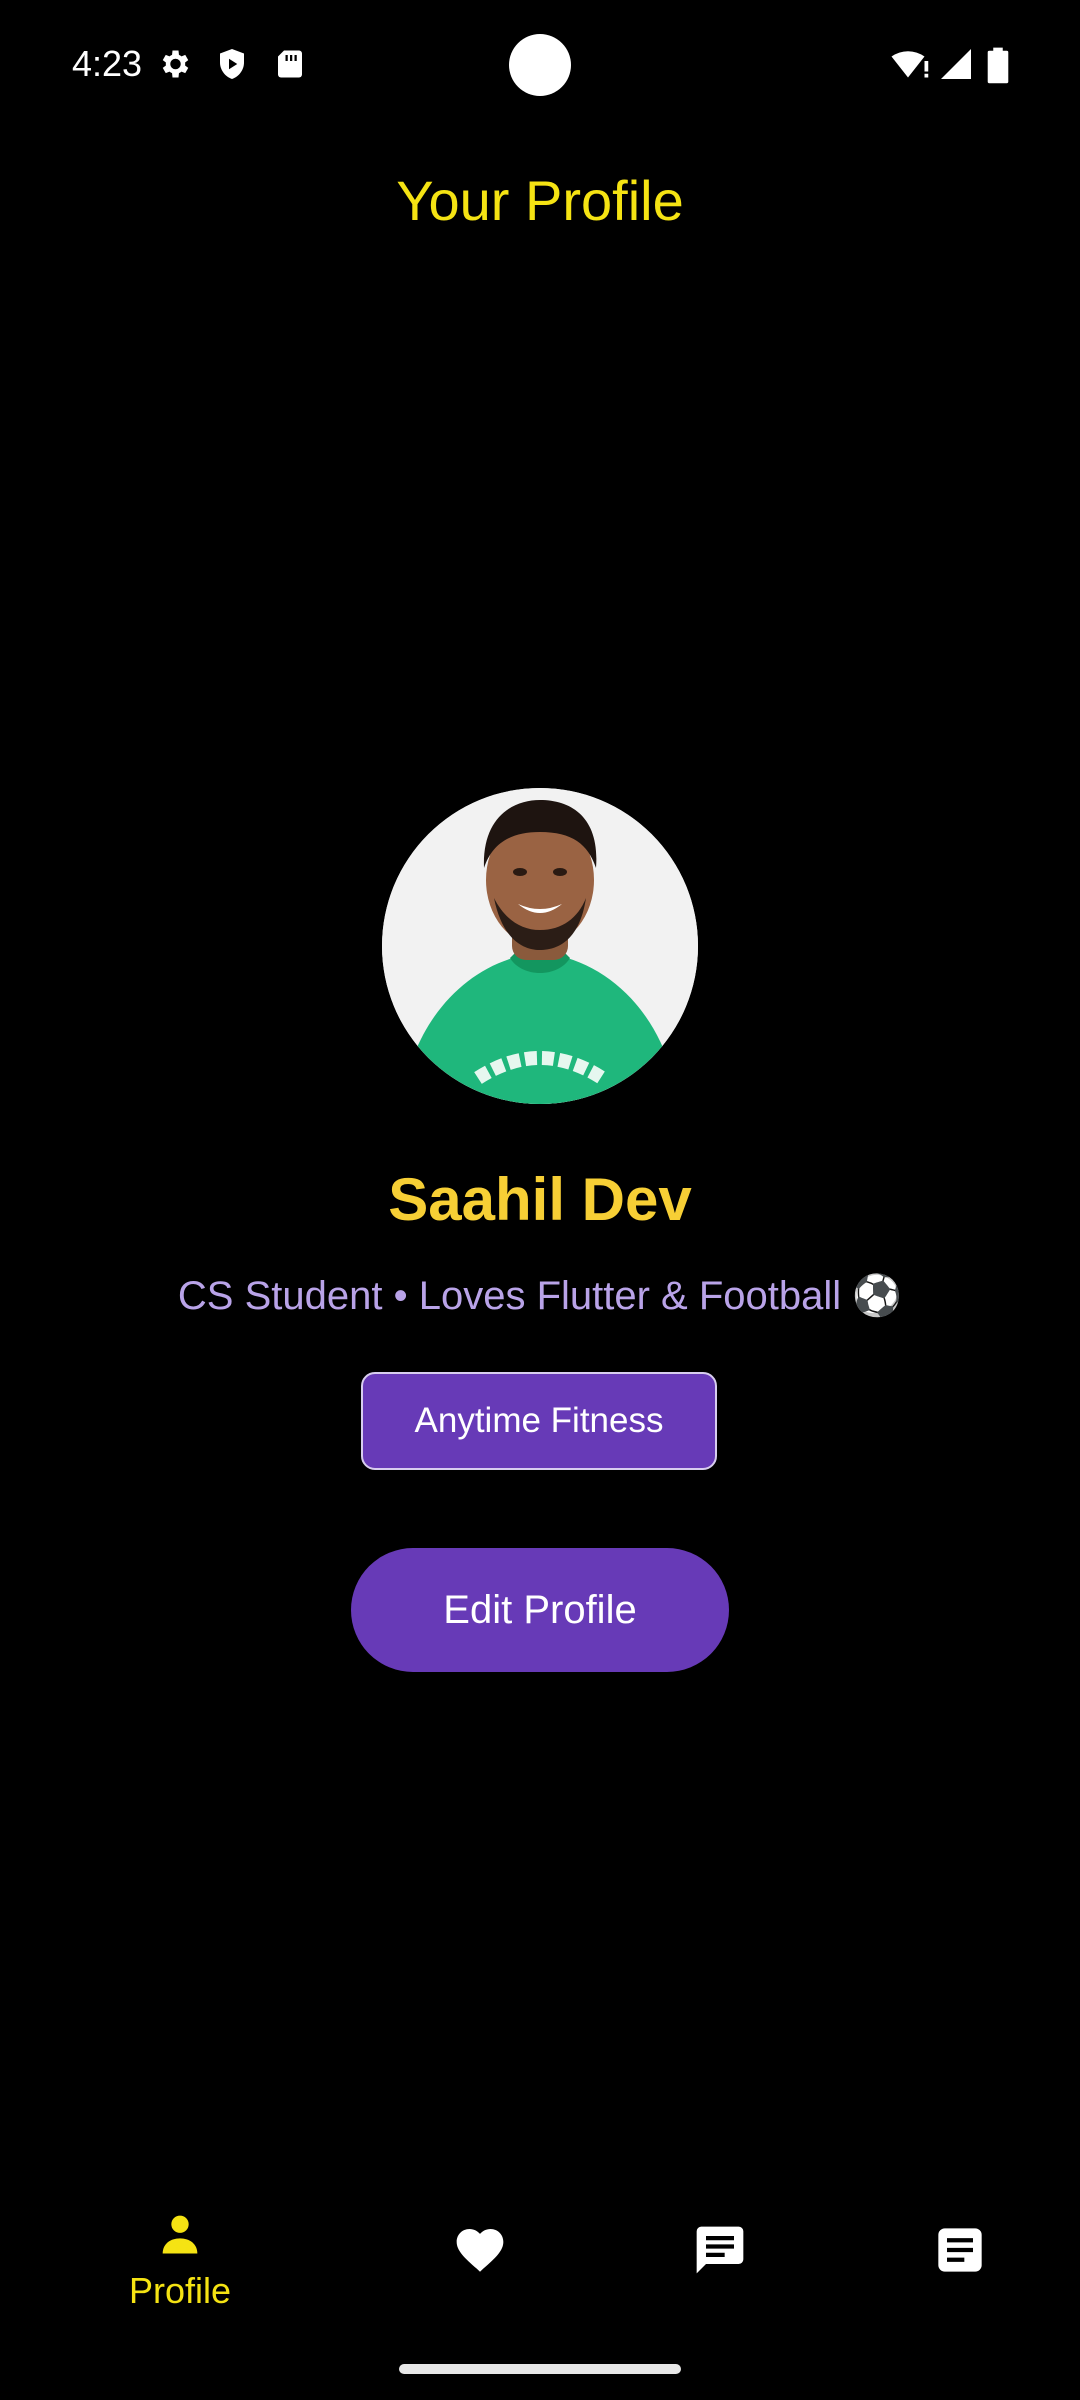 The height and width of the screenshot is (2400, 1080). I want to click on profile-bio: CS Student • Loves Flutter & Football ⚽, so click(540, 1296).